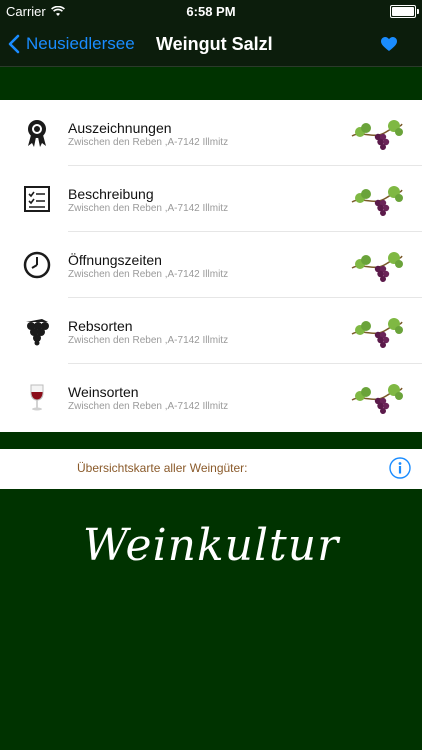 Image resolution: width=422 pixels, height=750 pixels. I want to click on back-label: Neusiedlersee, so click(80, 43).